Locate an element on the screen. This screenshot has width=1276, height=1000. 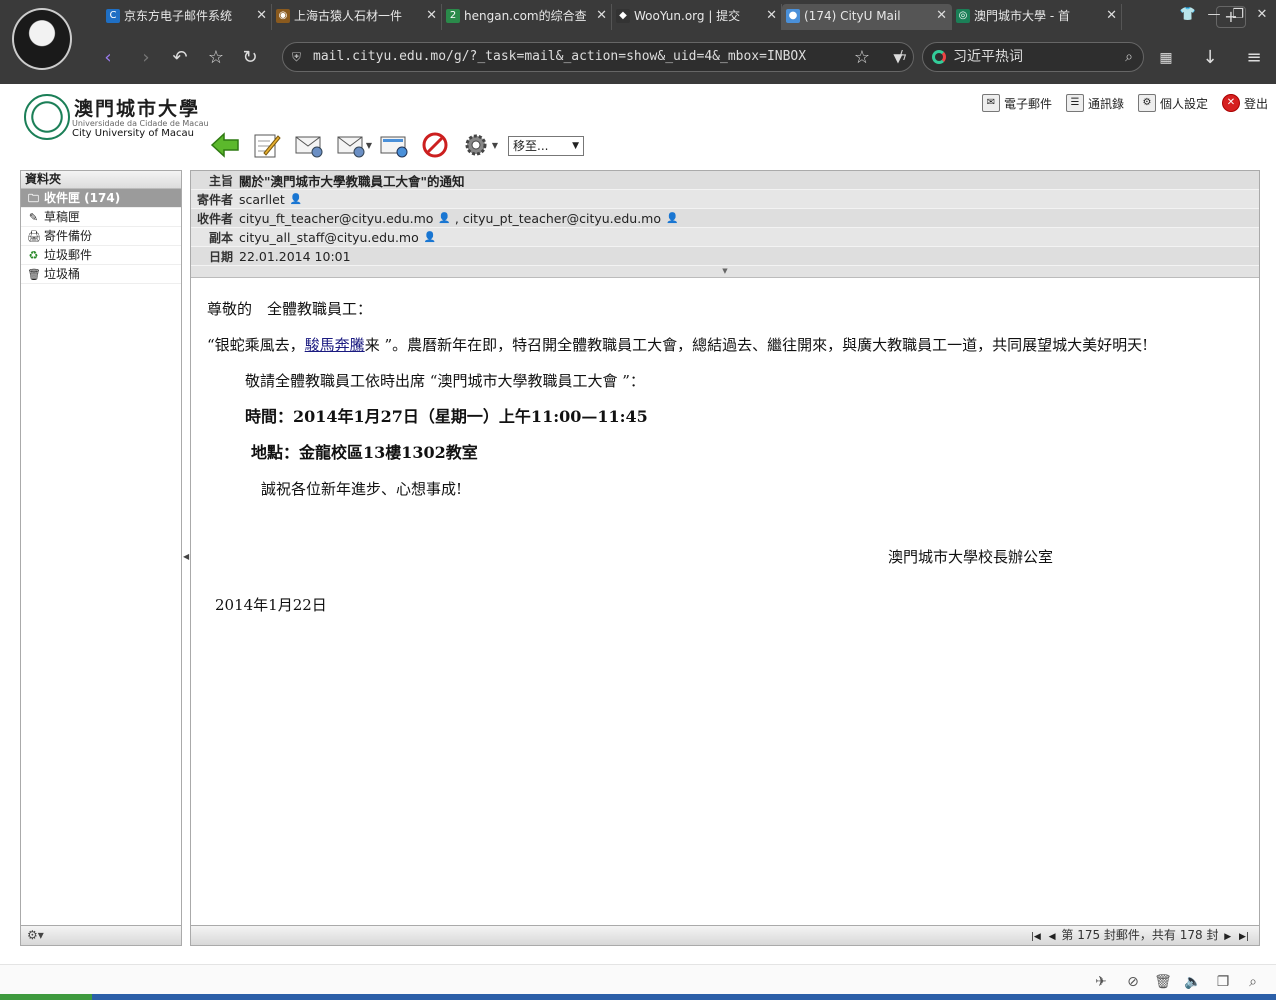
forward-icon: › is located at coordinates (146, 58).